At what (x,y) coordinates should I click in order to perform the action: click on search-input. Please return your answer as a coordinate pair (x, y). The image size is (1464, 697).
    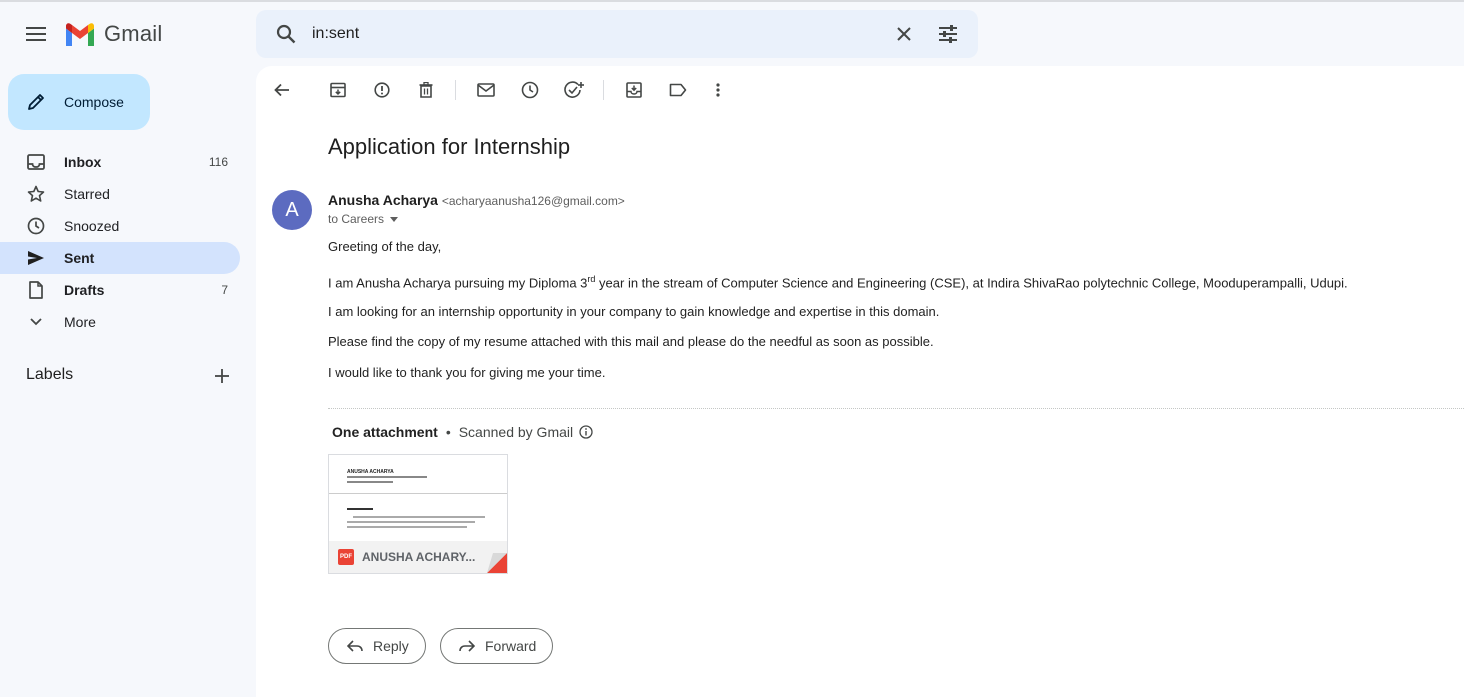
    Looking at the image, I should click on (592, 34).